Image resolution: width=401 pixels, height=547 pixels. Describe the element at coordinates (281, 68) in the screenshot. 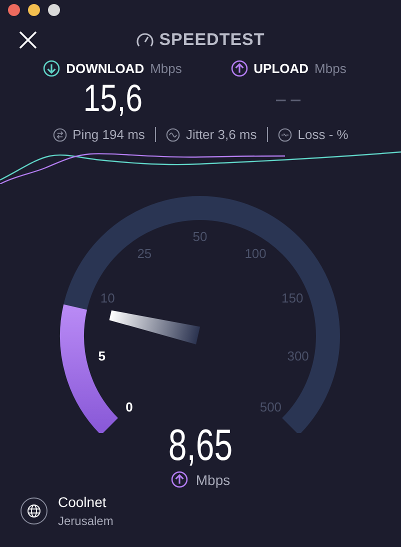

I see `result-label: UPLOAD` at that location.